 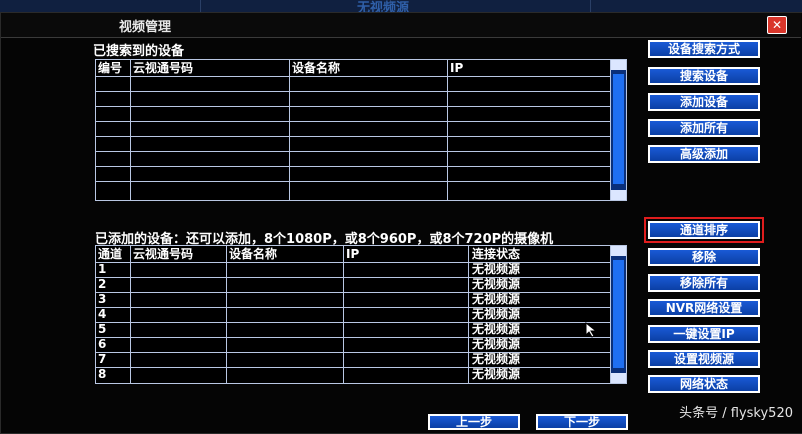 I want to click on close-button: ✕, so click(x=777, y=25).